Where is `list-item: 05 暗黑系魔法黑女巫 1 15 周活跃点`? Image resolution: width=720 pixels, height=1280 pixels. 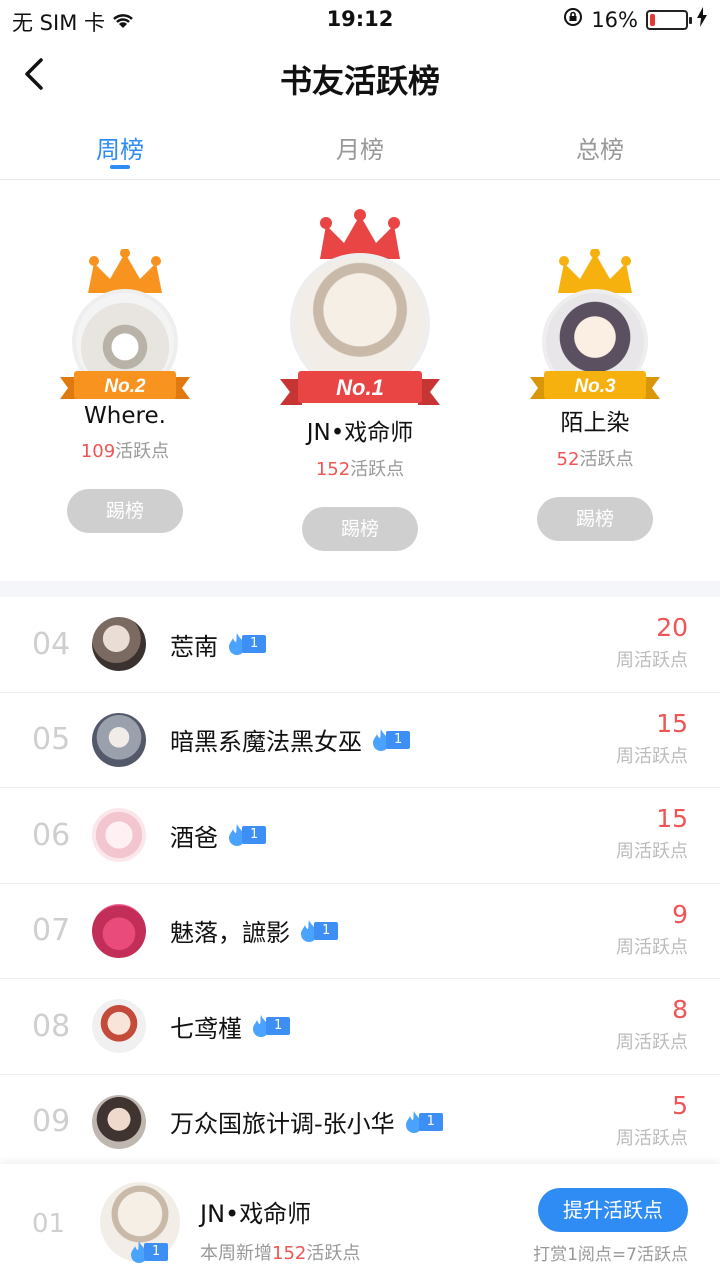
list-item: 05 暗黑系魔法黑女巫 1 15 周活跃点 is located at coordinates (360, 740).